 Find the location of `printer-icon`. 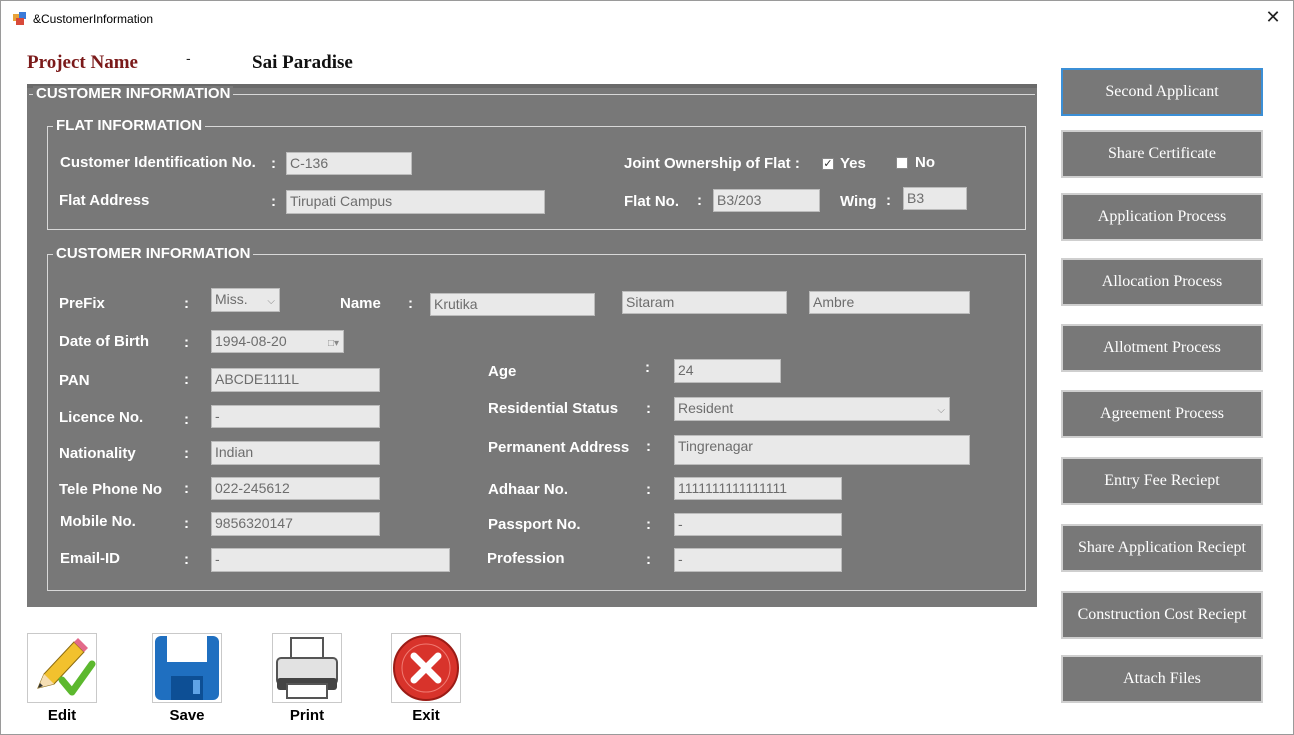

printer-icon is located at coordinates (307, 668).